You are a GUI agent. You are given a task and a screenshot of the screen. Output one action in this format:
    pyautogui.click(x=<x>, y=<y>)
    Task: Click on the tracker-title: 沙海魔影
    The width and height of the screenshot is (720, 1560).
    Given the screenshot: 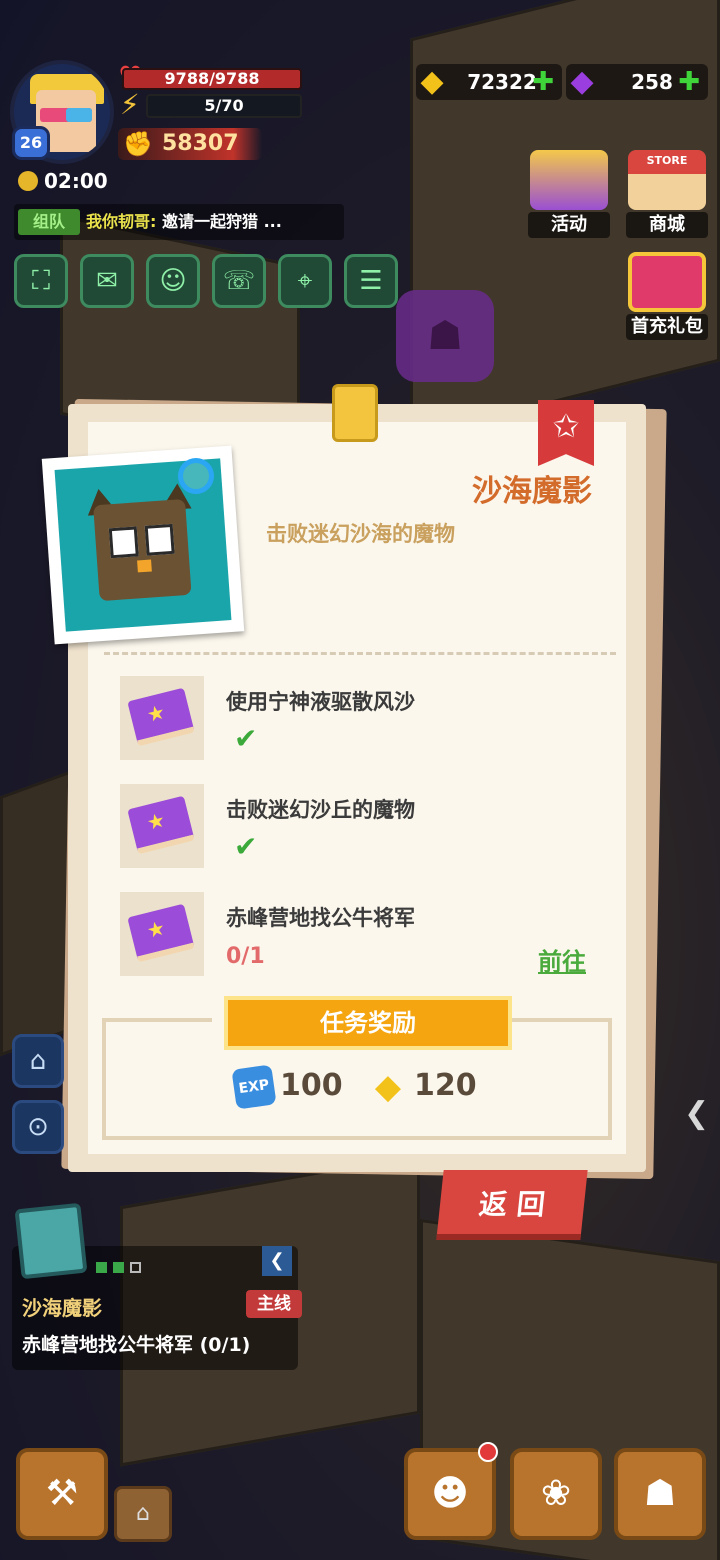 What is the action you would take?
    pyautogui.click(x=62, y=1308)
    